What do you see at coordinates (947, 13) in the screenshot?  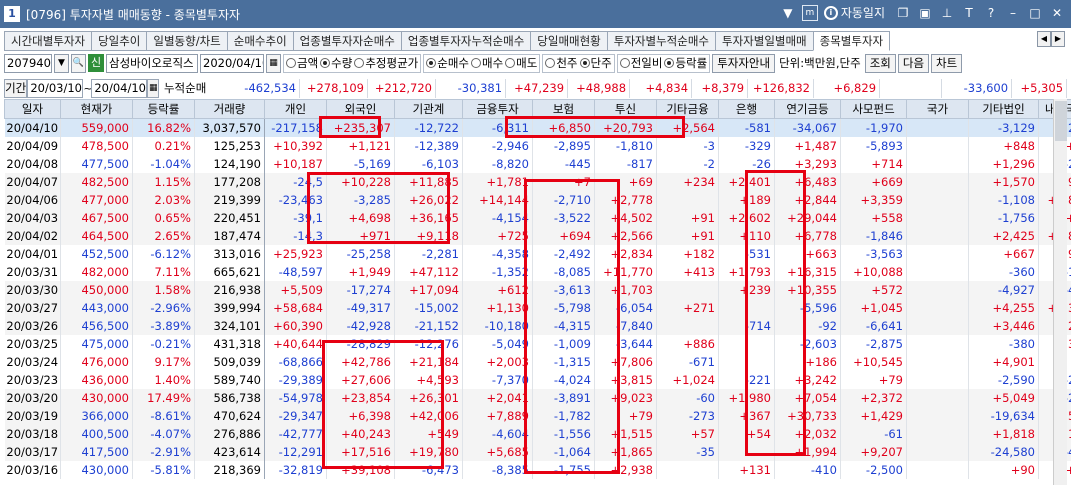 I see `pin-icon: ⊥` at bounding box center [947, 13].